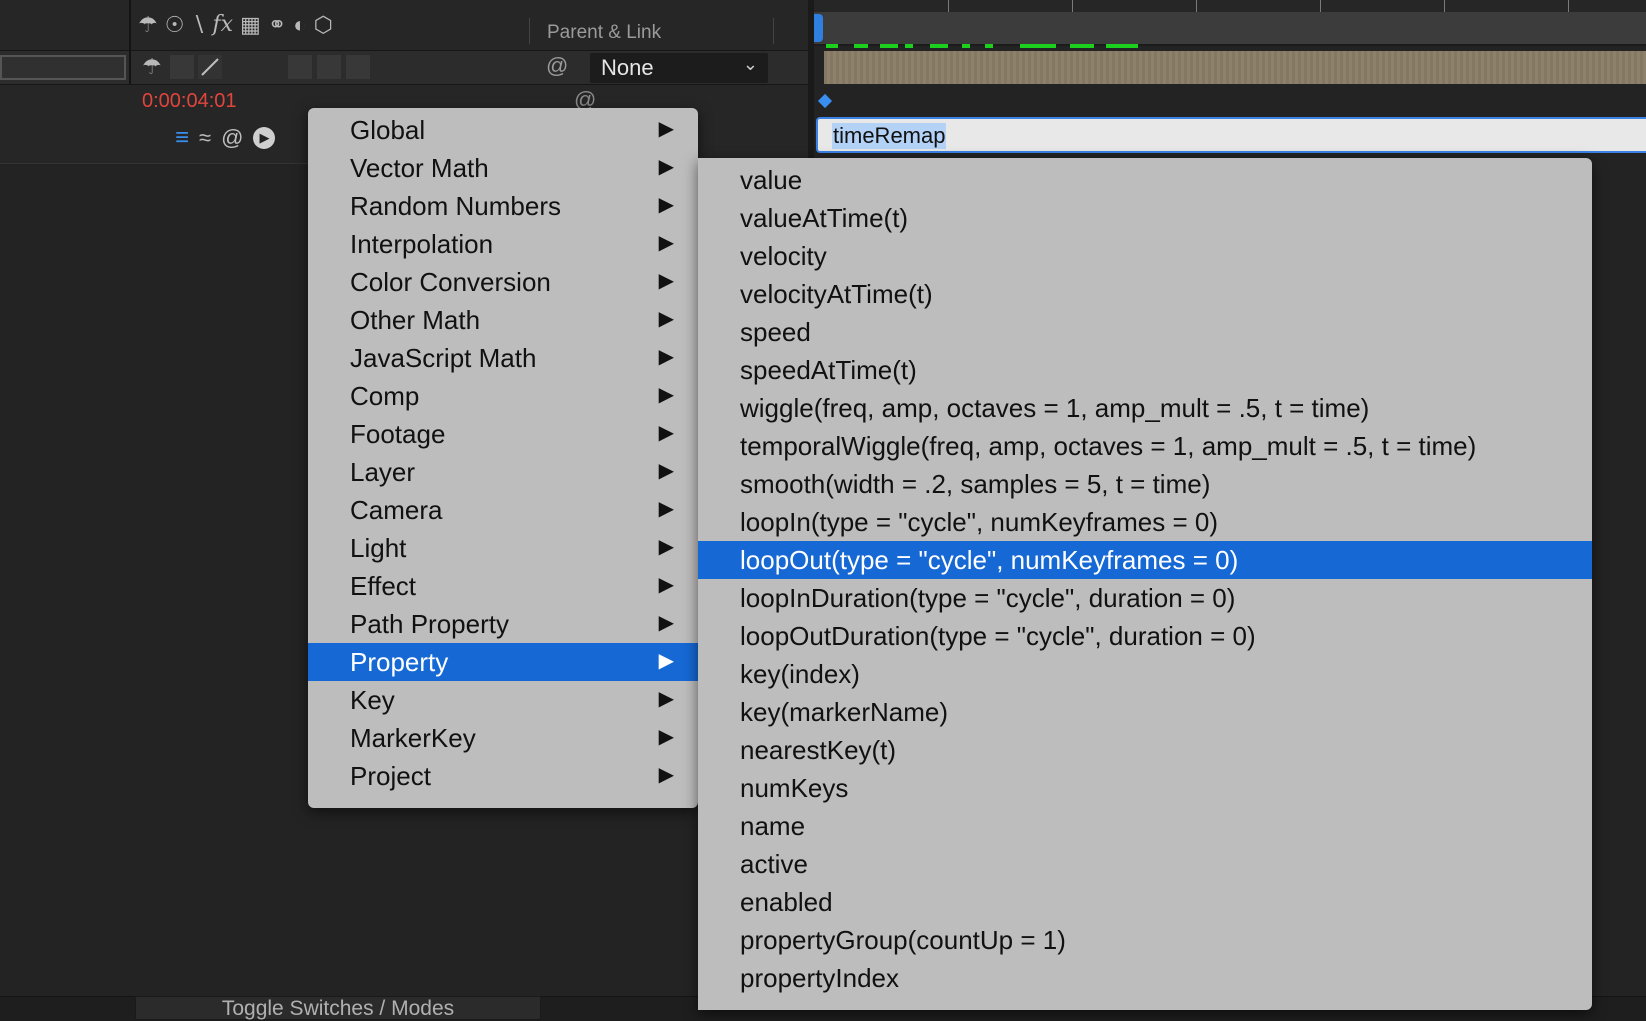 The width and height of the screenshot is (1646, 1021). Describe the element at coordinates (329, 67) in the screenshot. I see `adjustment-switch` at that location.